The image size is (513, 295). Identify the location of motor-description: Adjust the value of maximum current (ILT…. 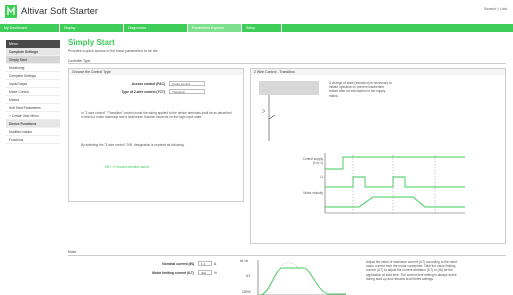
(411, 270).